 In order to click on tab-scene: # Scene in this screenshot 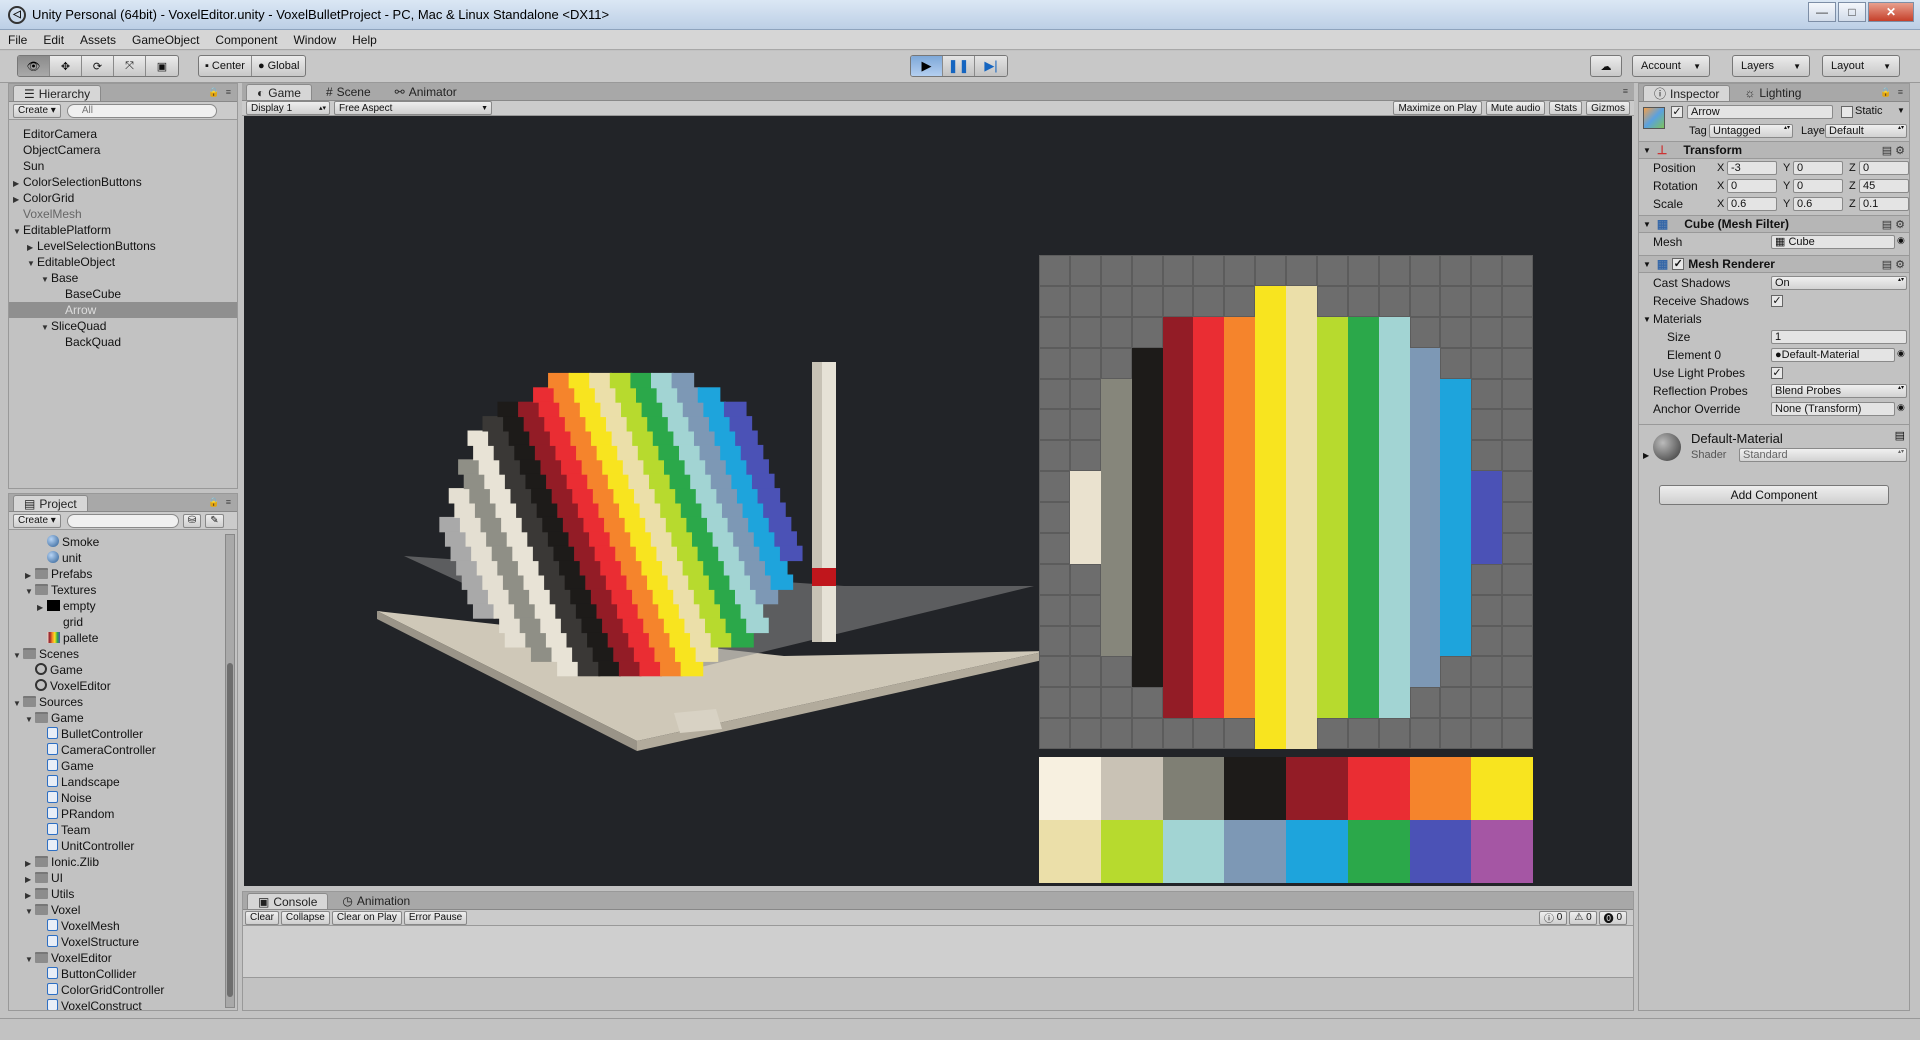, I will do `click(348, 92)`.